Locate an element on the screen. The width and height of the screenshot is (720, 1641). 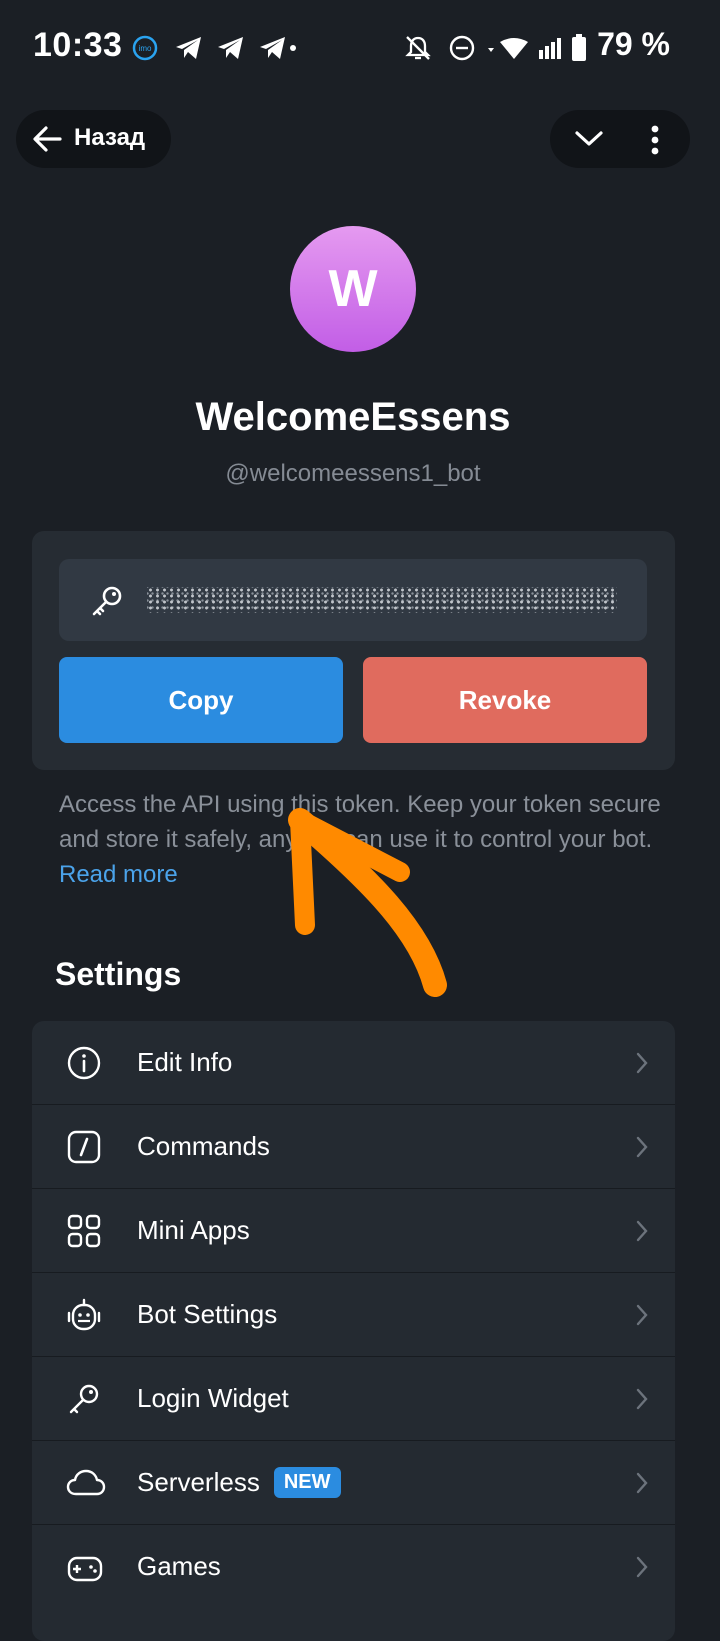
status-bar: 10:33 imo 79 % is located at coordinates (360, 50).